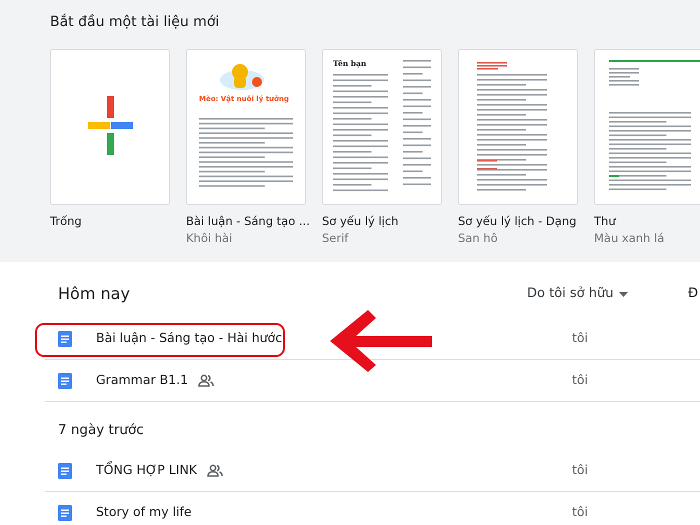 The height and width of the screenshot is (525, 700). Describe the element at coordinates (147, 470) in the screenshot. I see `document-name: TỔNG HỢP LINK` at that location.